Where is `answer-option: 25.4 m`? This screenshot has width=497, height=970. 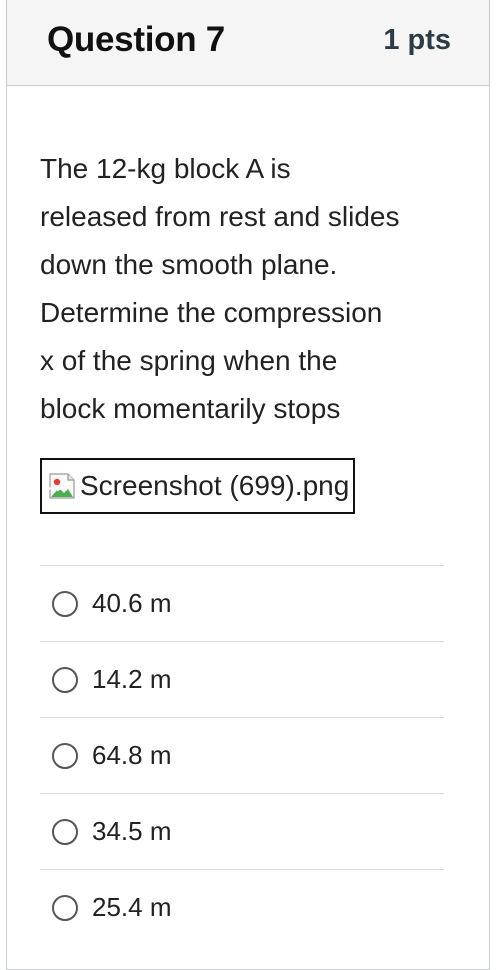 answer-option: 25.4 m is located at coordinates (242, 907).